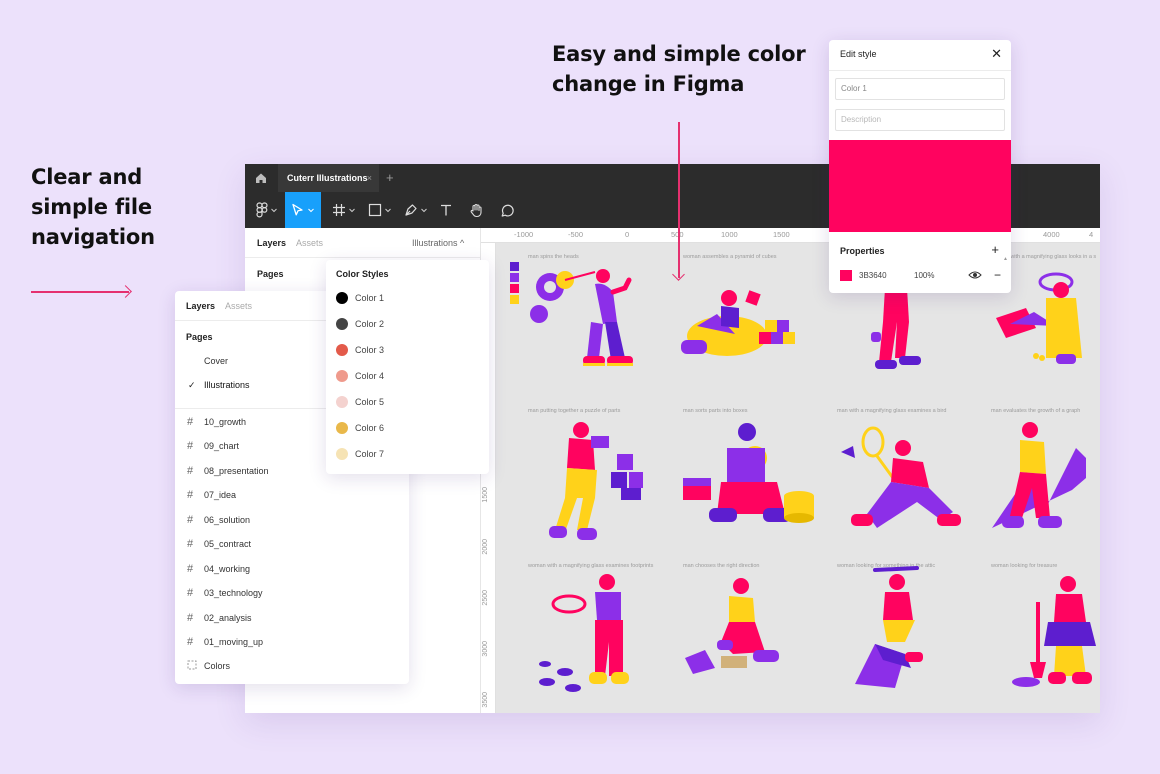 Image resolution: width=1160 pixels, height=774 pixels. What do you see at coordinates (216, 361) in the screenshot?
I see `page-item-cover: Cover` at bounding box center [216, 361].